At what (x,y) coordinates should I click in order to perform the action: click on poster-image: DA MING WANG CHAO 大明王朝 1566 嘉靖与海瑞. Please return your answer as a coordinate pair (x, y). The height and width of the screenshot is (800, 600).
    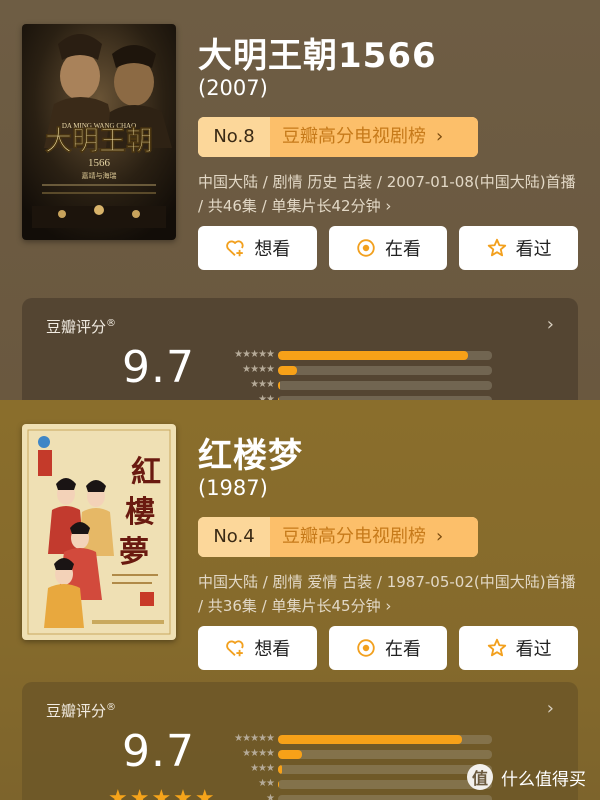
    Looking at the image, I should click on (99, 132).